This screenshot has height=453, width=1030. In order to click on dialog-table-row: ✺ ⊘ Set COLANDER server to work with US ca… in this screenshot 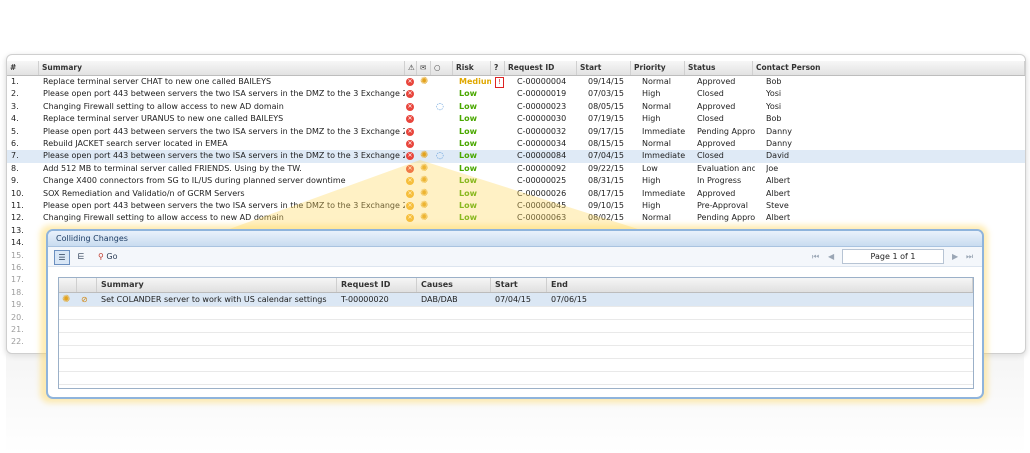, I will do `click(516, 300)`.